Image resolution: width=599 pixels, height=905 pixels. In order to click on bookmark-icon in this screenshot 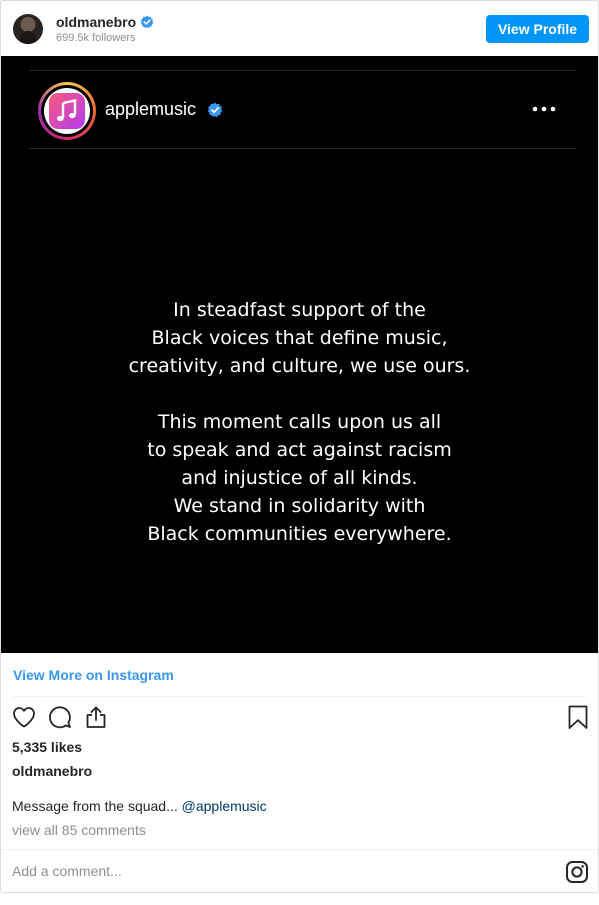, I will do `click(578, 717)`.